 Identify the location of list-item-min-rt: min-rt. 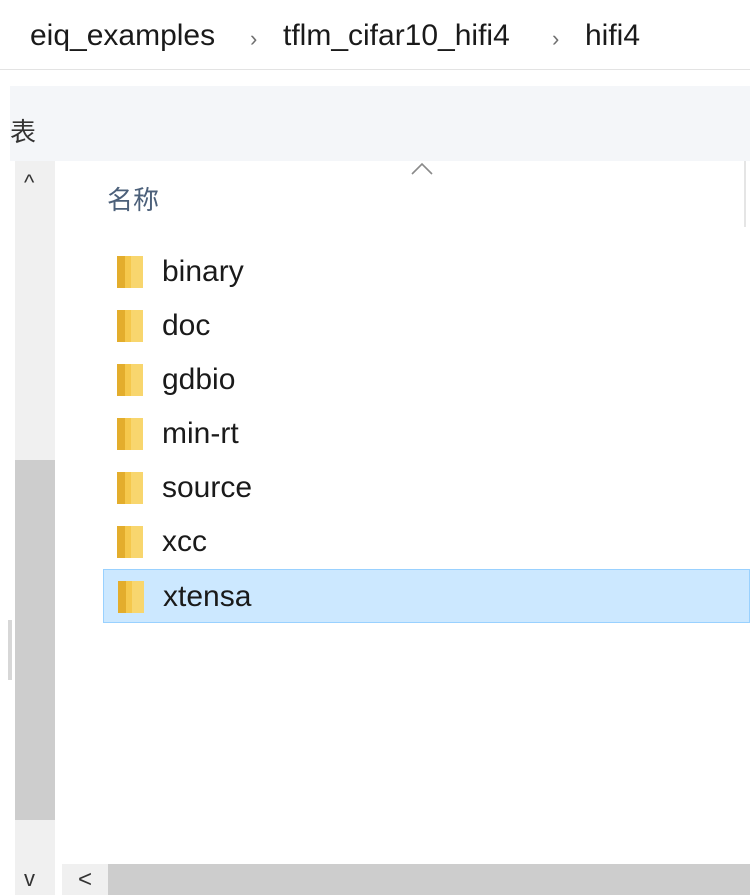
(426, 434).